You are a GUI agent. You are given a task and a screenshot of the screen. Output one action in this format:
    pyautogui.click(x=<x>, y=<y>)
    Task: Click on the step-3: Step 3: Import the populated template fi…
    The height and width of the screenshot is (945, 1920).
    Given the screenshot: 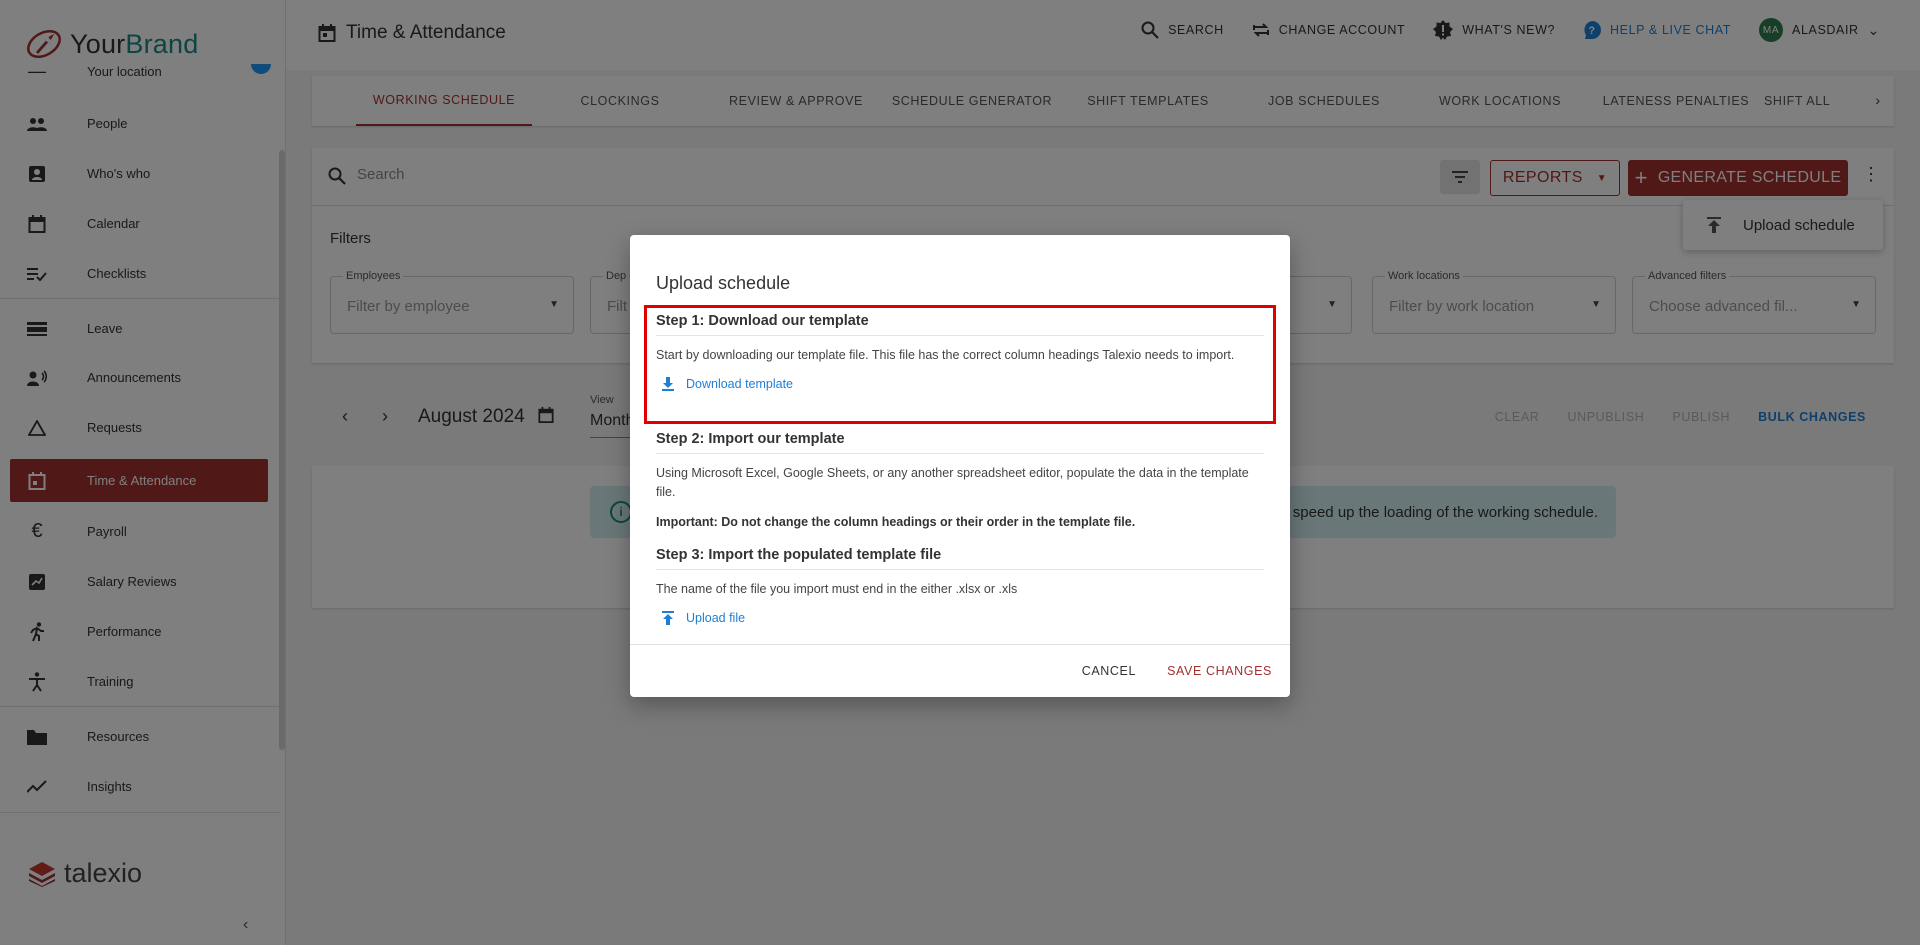 What is the action you would take?
    pyautogui.click(x=960, y=586)
    